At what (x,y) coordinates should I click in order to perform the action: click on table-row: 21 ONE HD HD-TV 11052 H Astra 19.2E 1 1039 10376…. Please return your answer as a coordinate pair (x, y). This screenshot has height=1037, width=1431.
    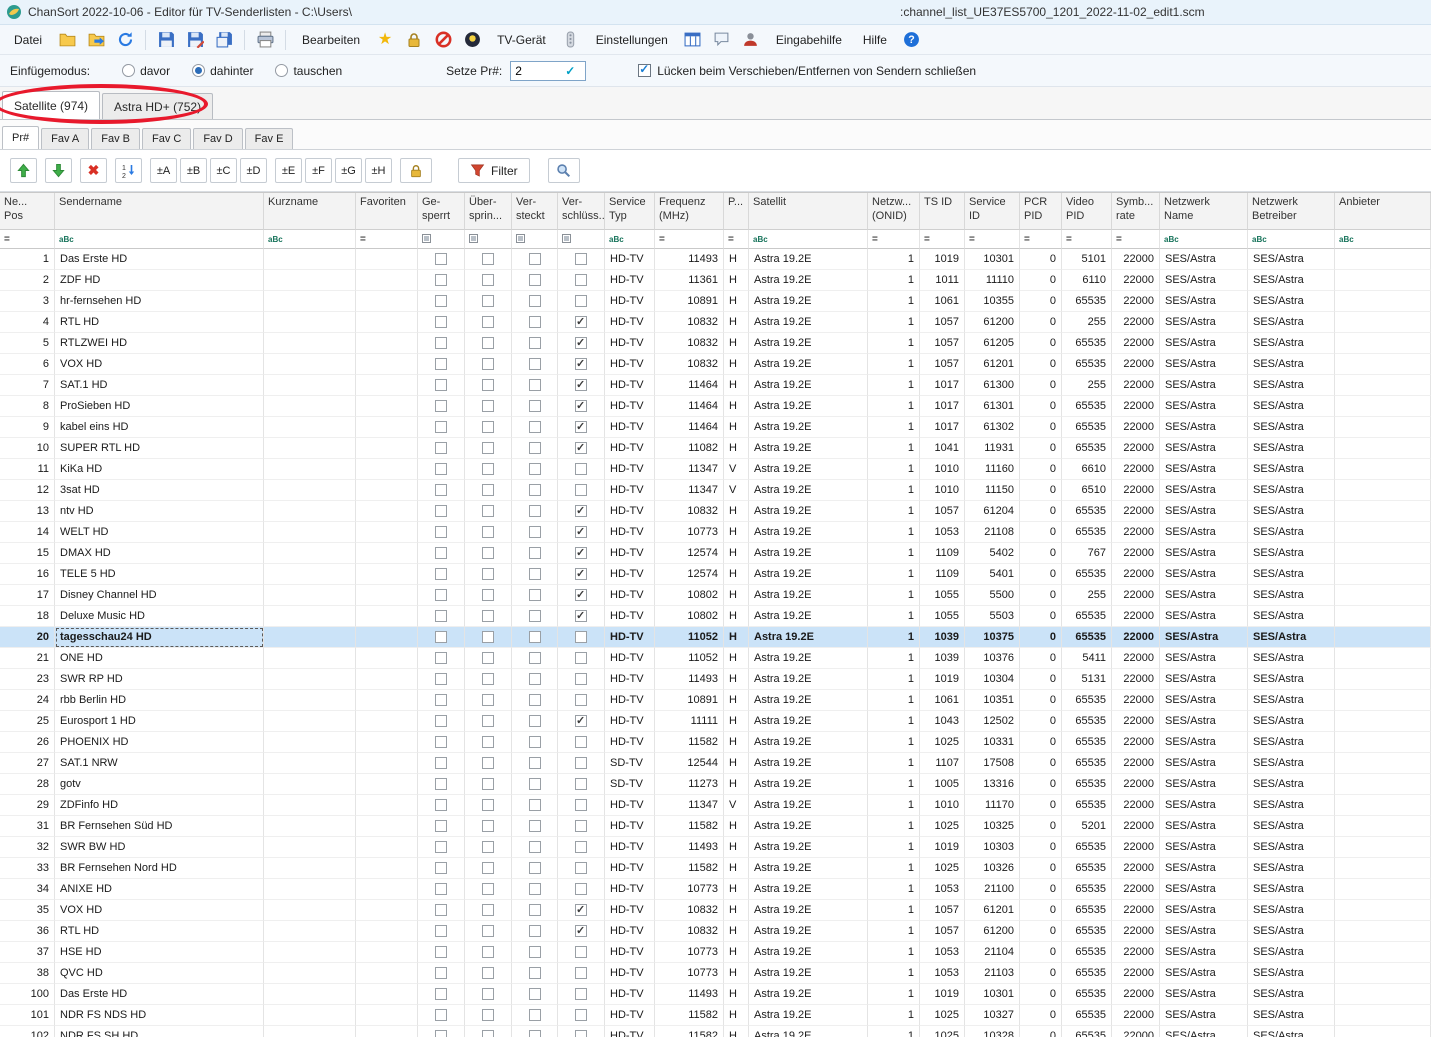
    Looking at the image, I should click on (715, 658).